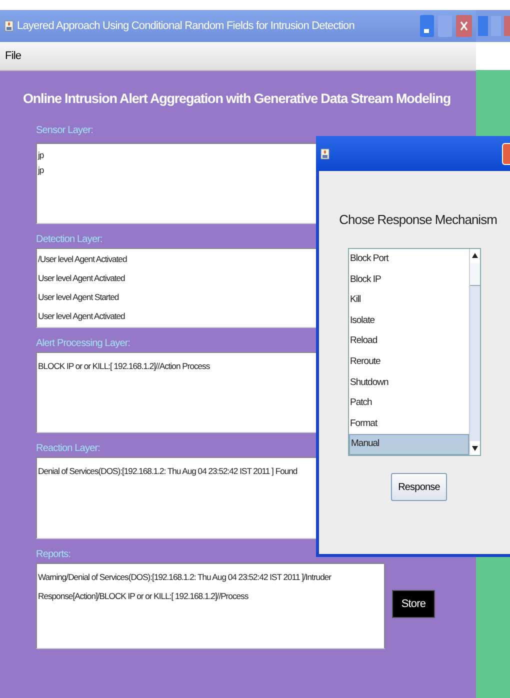 The image size is (510, 698). What do you see at coordinates (69, 240) in the screenshot?
I see `section-label: Detection Layer:` at bounding box center [69, 240].